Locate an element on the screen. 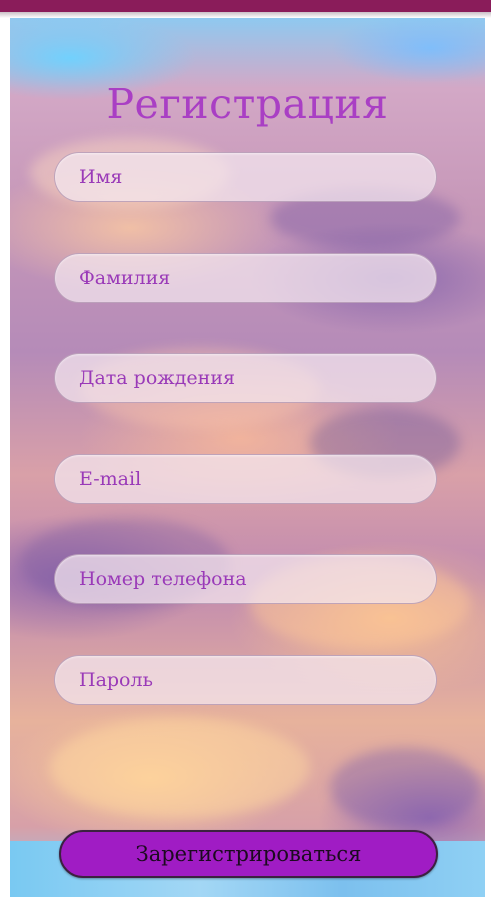 The width and height of the screenshot is (491, 903). email-field-wrapper is located at coordinates (245, 479).